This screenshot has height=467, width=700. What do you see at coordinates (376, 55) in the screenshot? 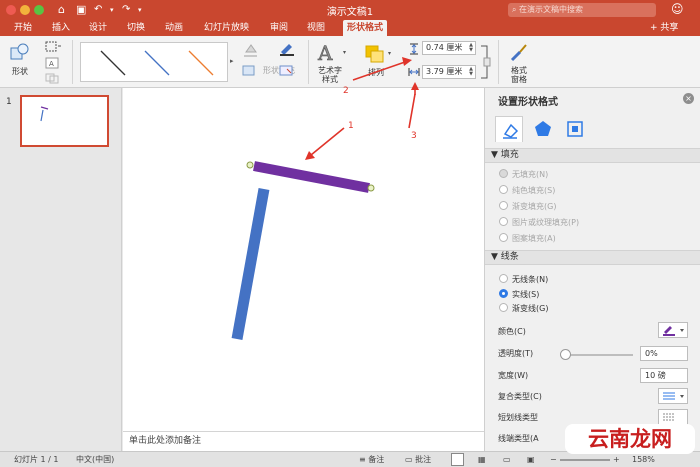
I see `arrange-icon` at bounding box center [376, 55].